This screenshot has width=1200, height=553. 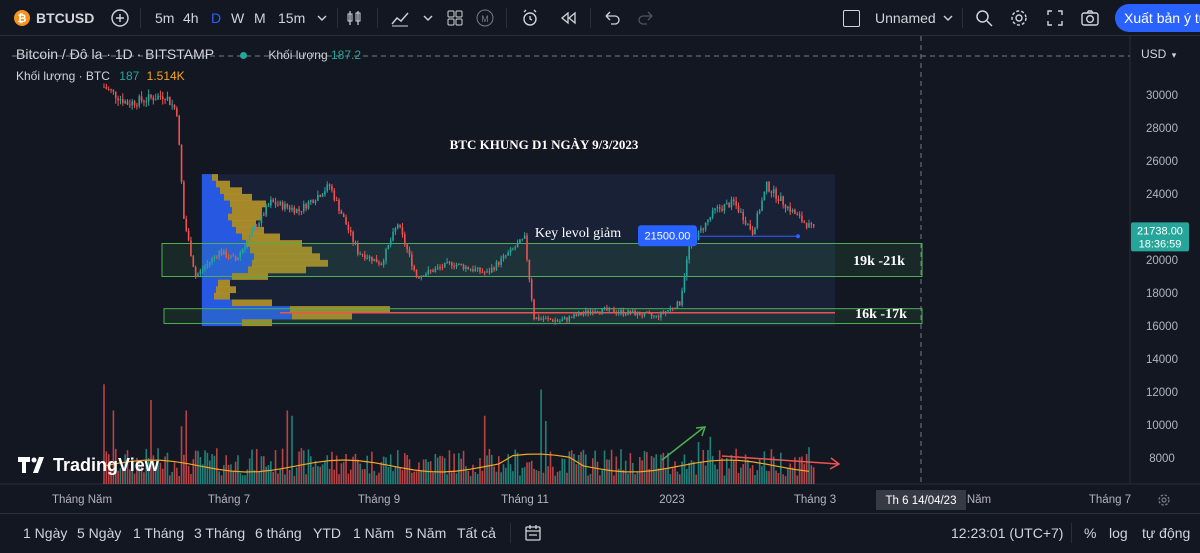 I want to click on range-button: YTD, so click(x=327, y=533).